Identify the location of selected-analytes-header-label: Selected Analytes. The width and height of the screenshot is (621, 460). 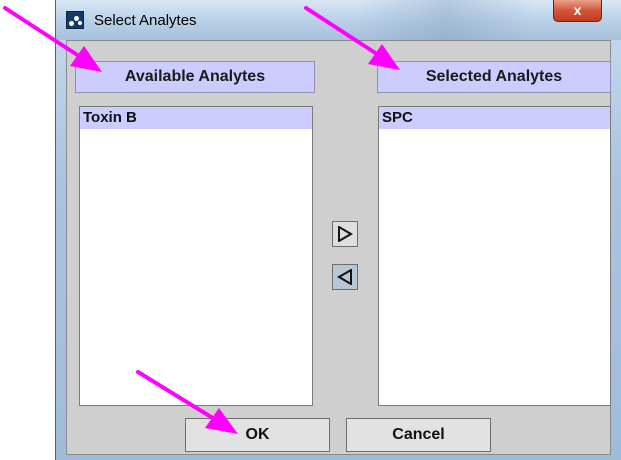
(494, 76).